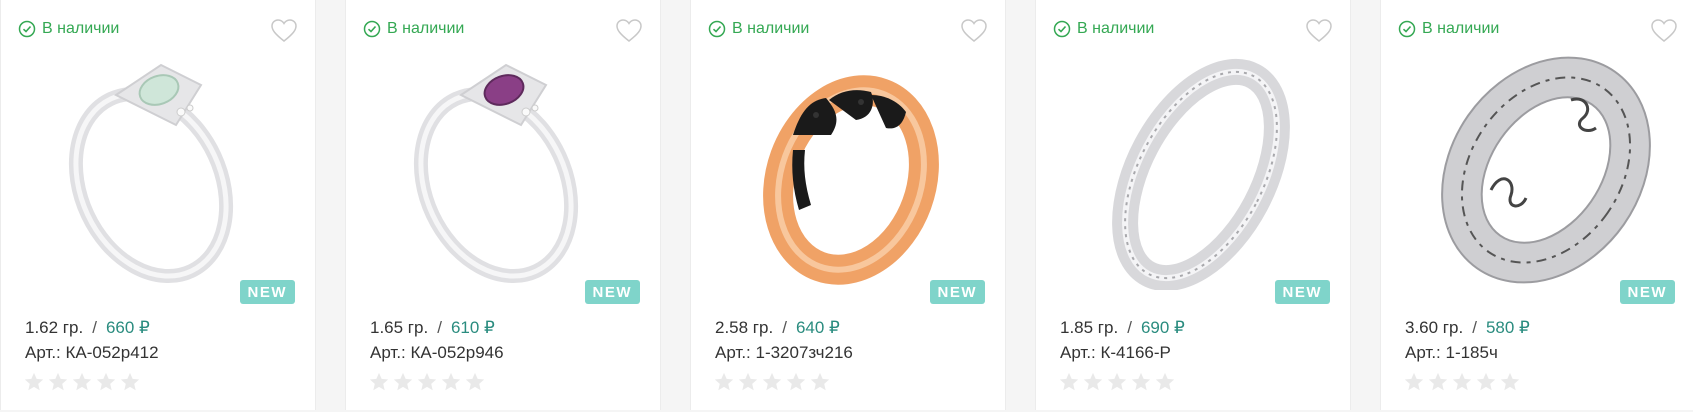  Describe the element at coordinates (1089, 327) in the screenshot. I see `weight: 1.85 гр.` at that location.